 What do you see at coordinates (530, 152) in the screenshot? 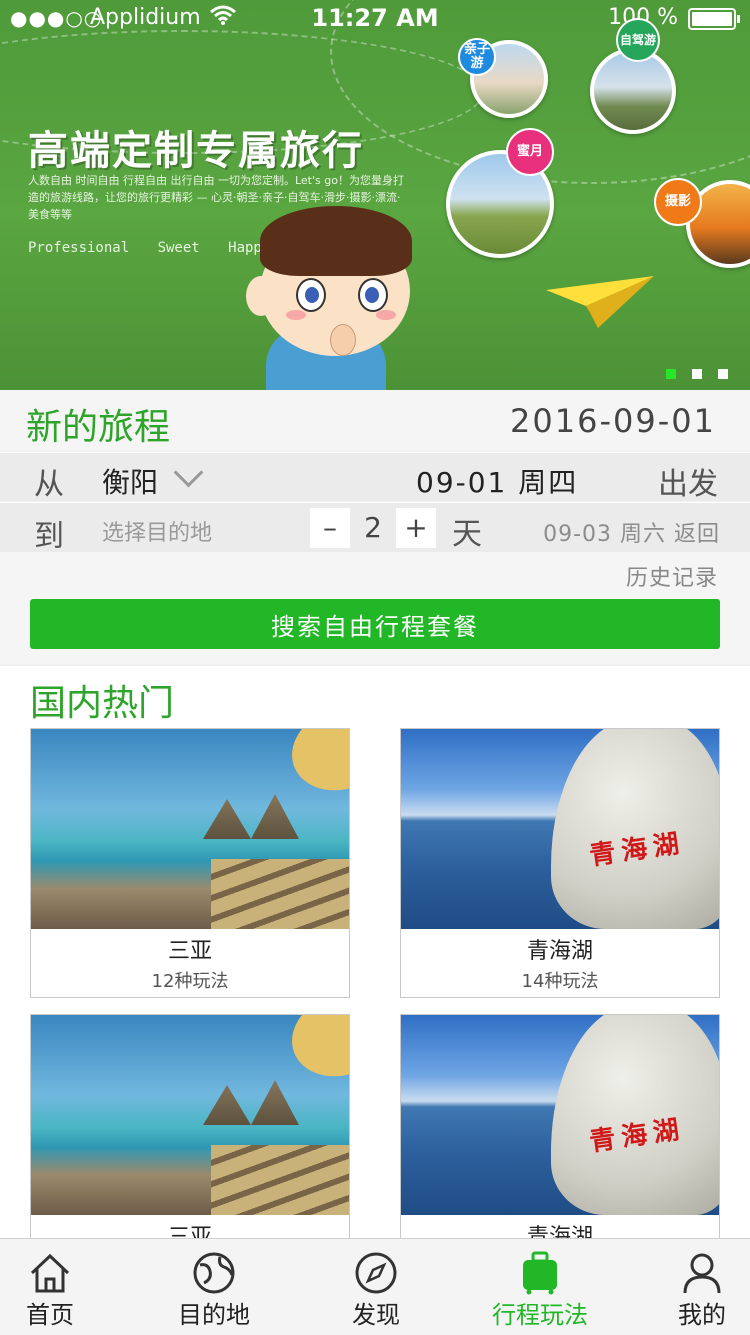
I see `tag-honeymoon: 蜜月` at bounding box center [530, 152].